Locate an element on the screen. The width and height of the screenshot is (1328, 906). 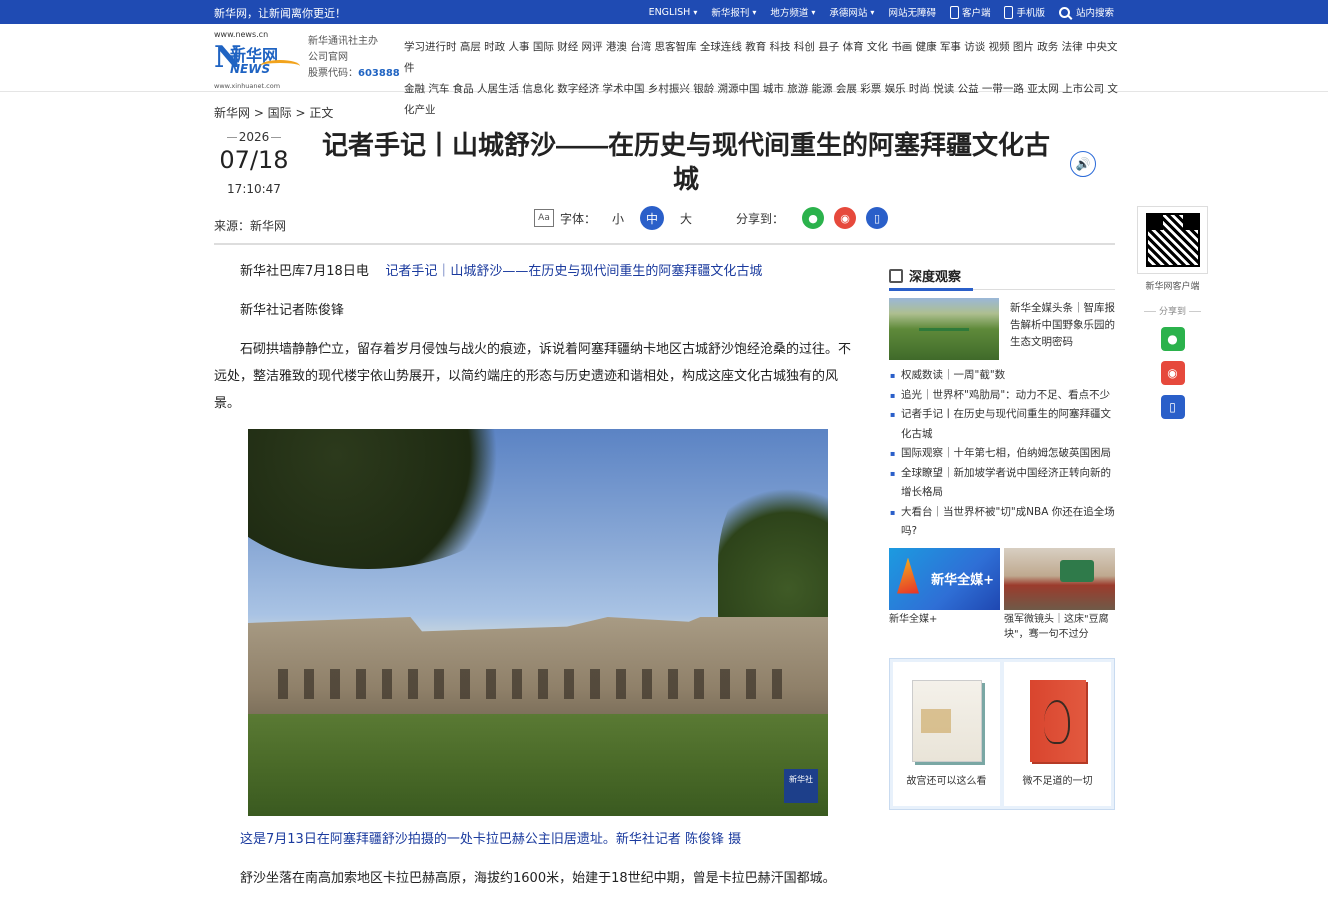
xinhua-logo: www.news.cn N 新华网 NEWS www.xinhuanet.com is located at coordinates (257, 60).